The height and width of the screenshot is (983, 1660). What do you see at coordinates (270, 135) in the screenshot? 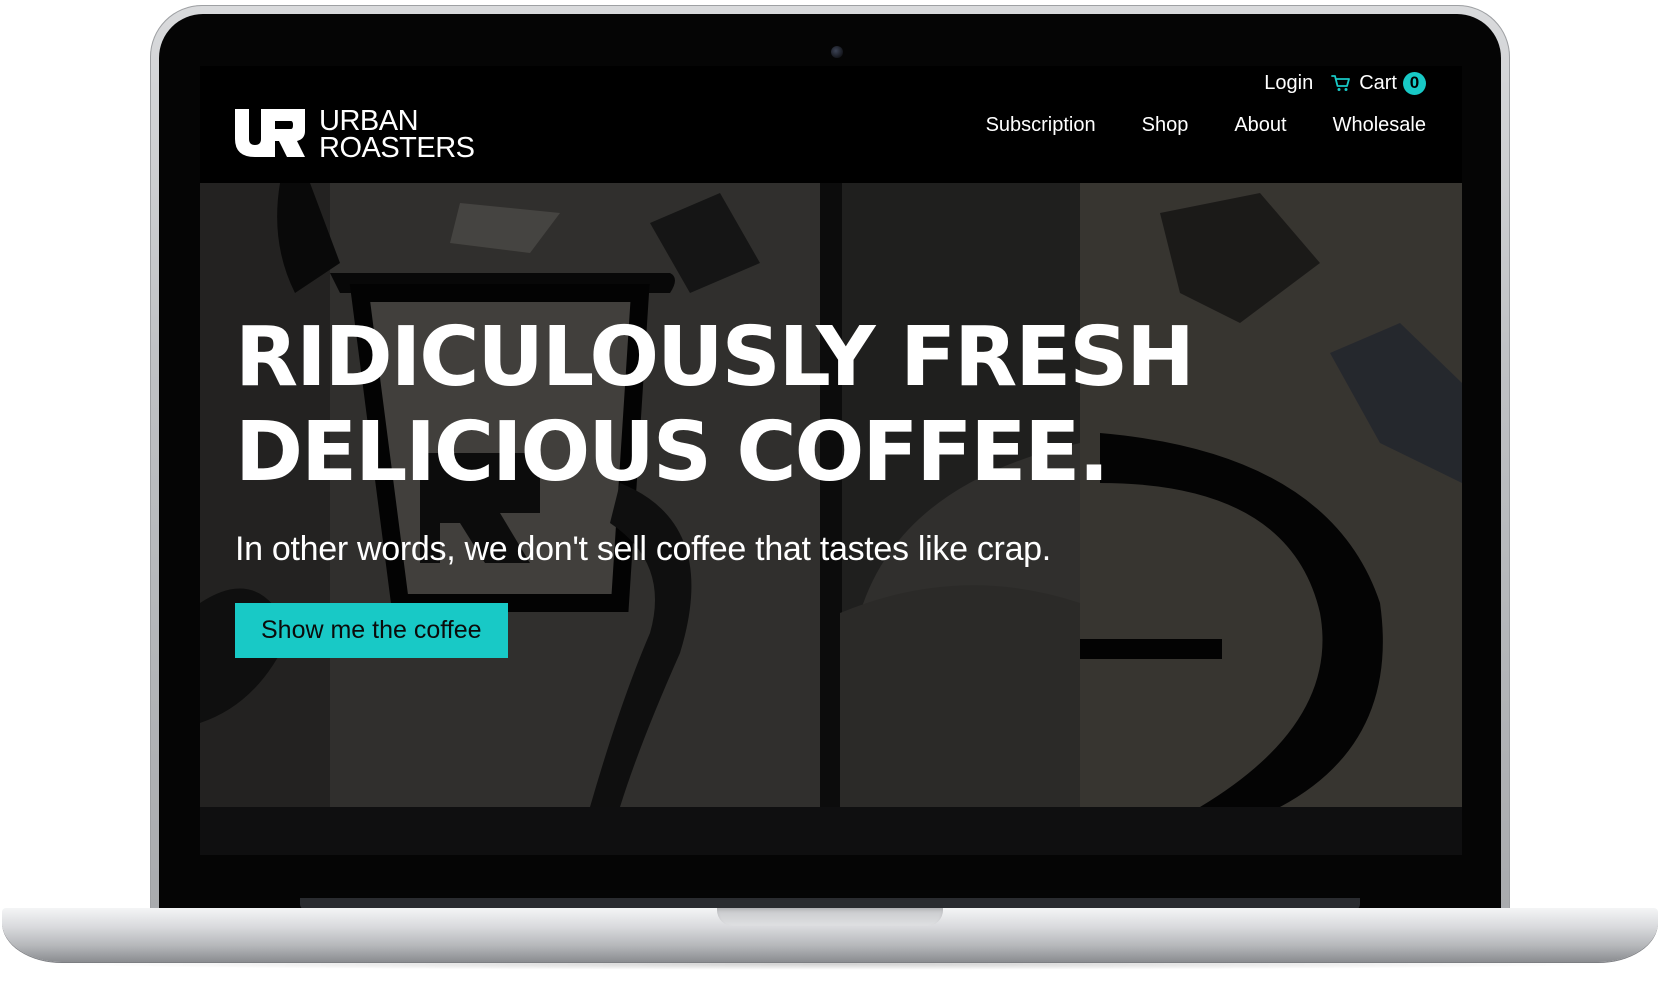
I see `ur-logo-icon` at bounding box center [270, 135].